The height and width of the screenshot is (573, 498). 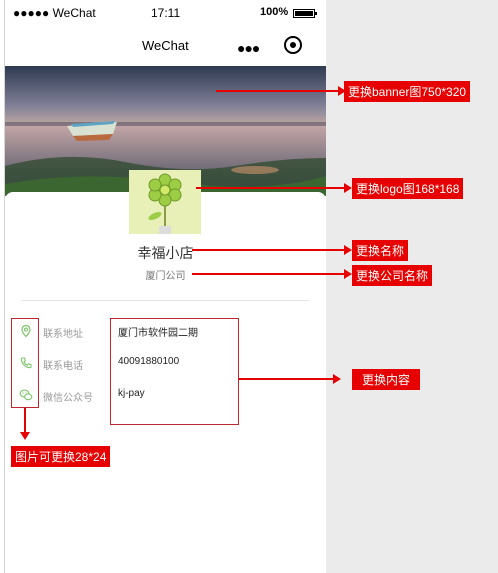 What do you see at coordinates (54, 13) in the screenshot?
I see `carrier-signal: ●●●●● WeChat` at bounding box center [54, 13].